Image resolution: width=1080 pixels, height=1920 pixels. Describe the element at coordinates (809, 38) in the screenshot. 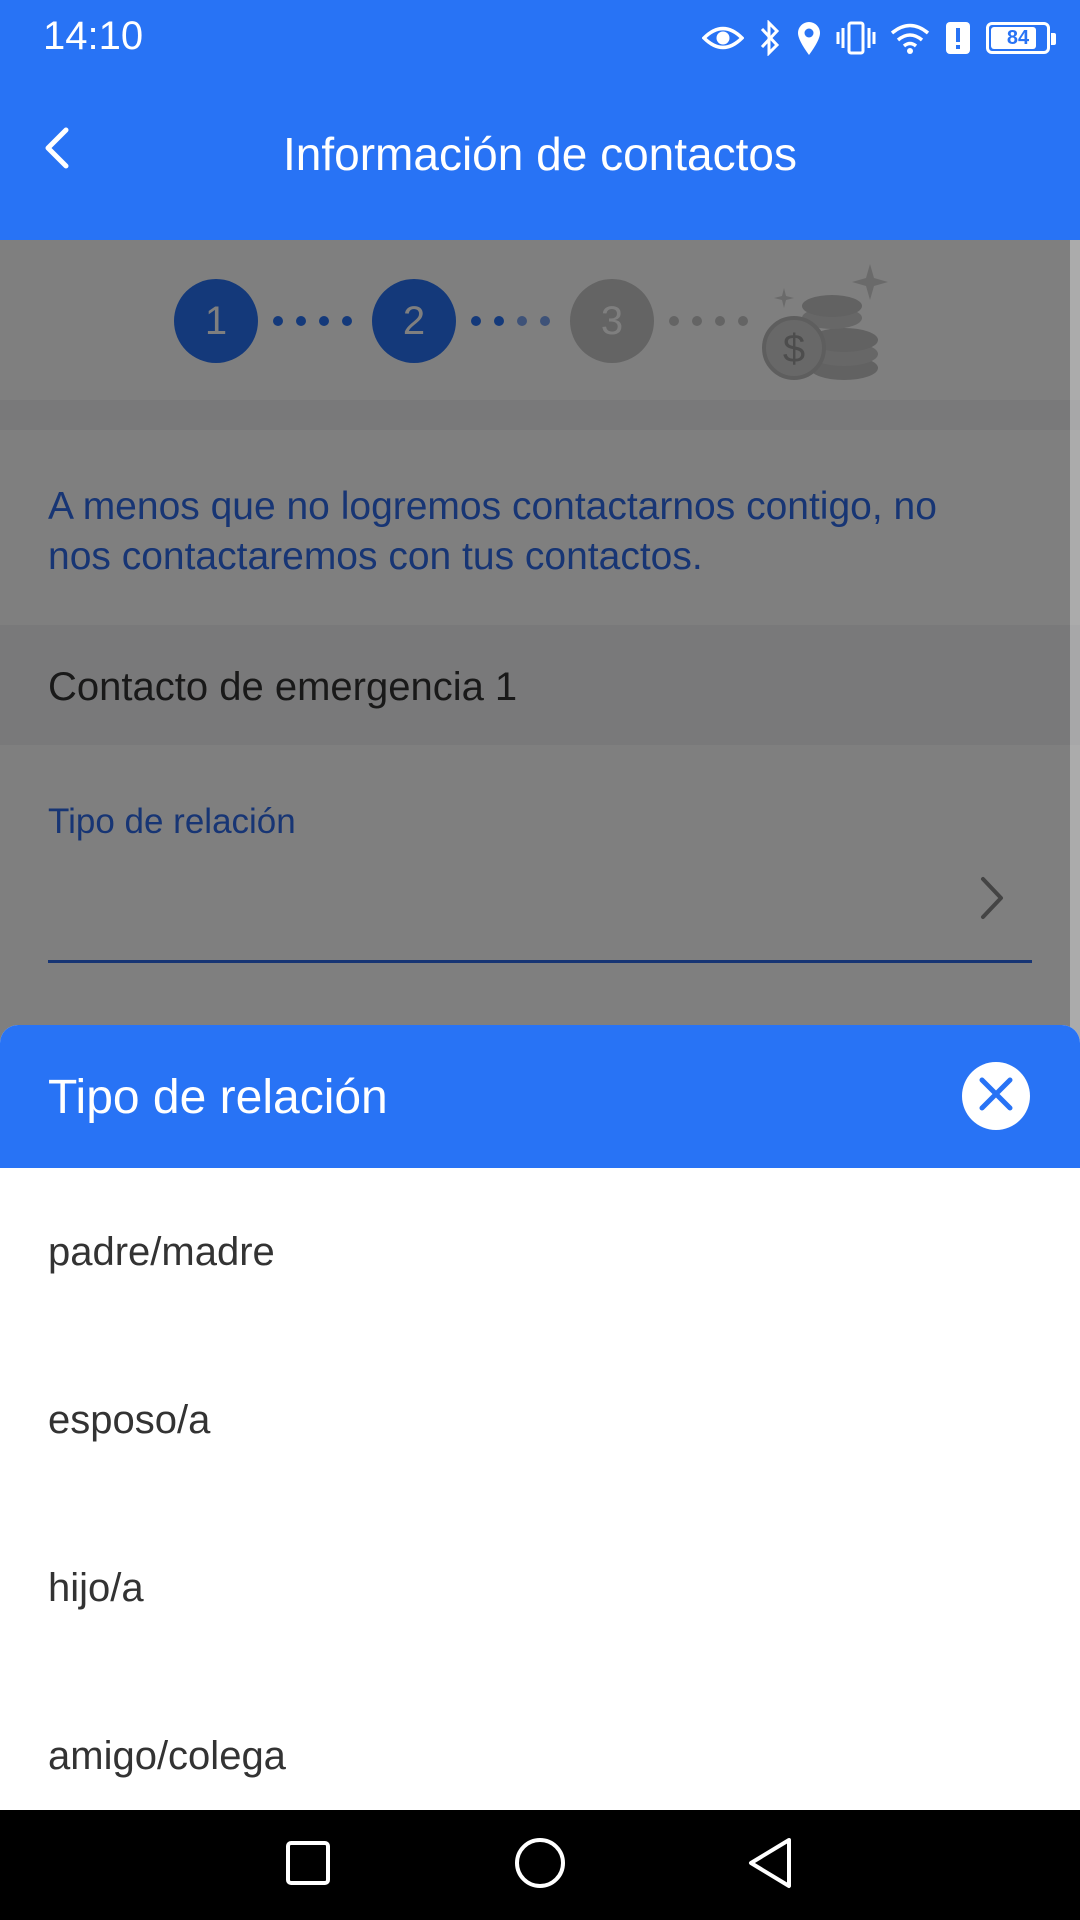

I see `location-icon` at that location.